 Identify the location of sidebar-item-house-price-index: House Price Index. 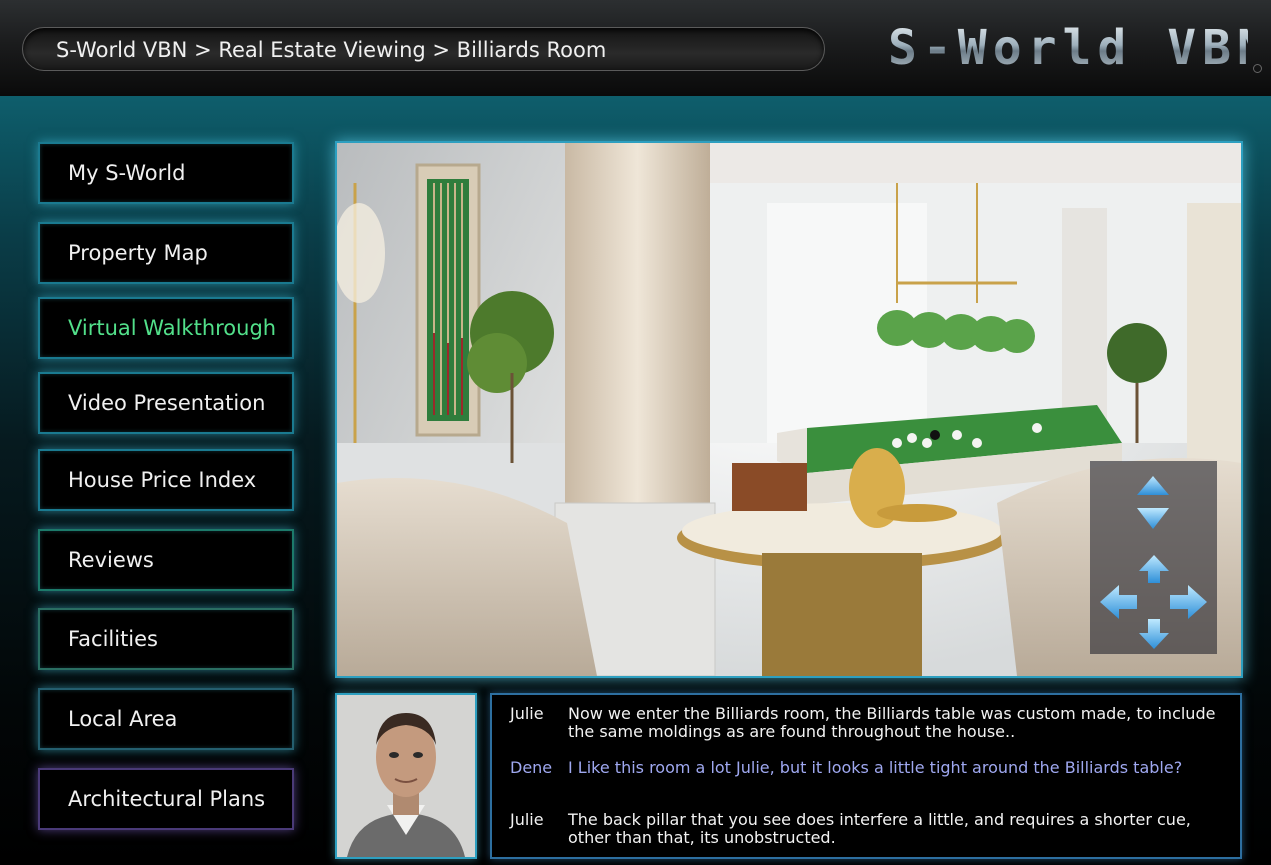
(166, 480).